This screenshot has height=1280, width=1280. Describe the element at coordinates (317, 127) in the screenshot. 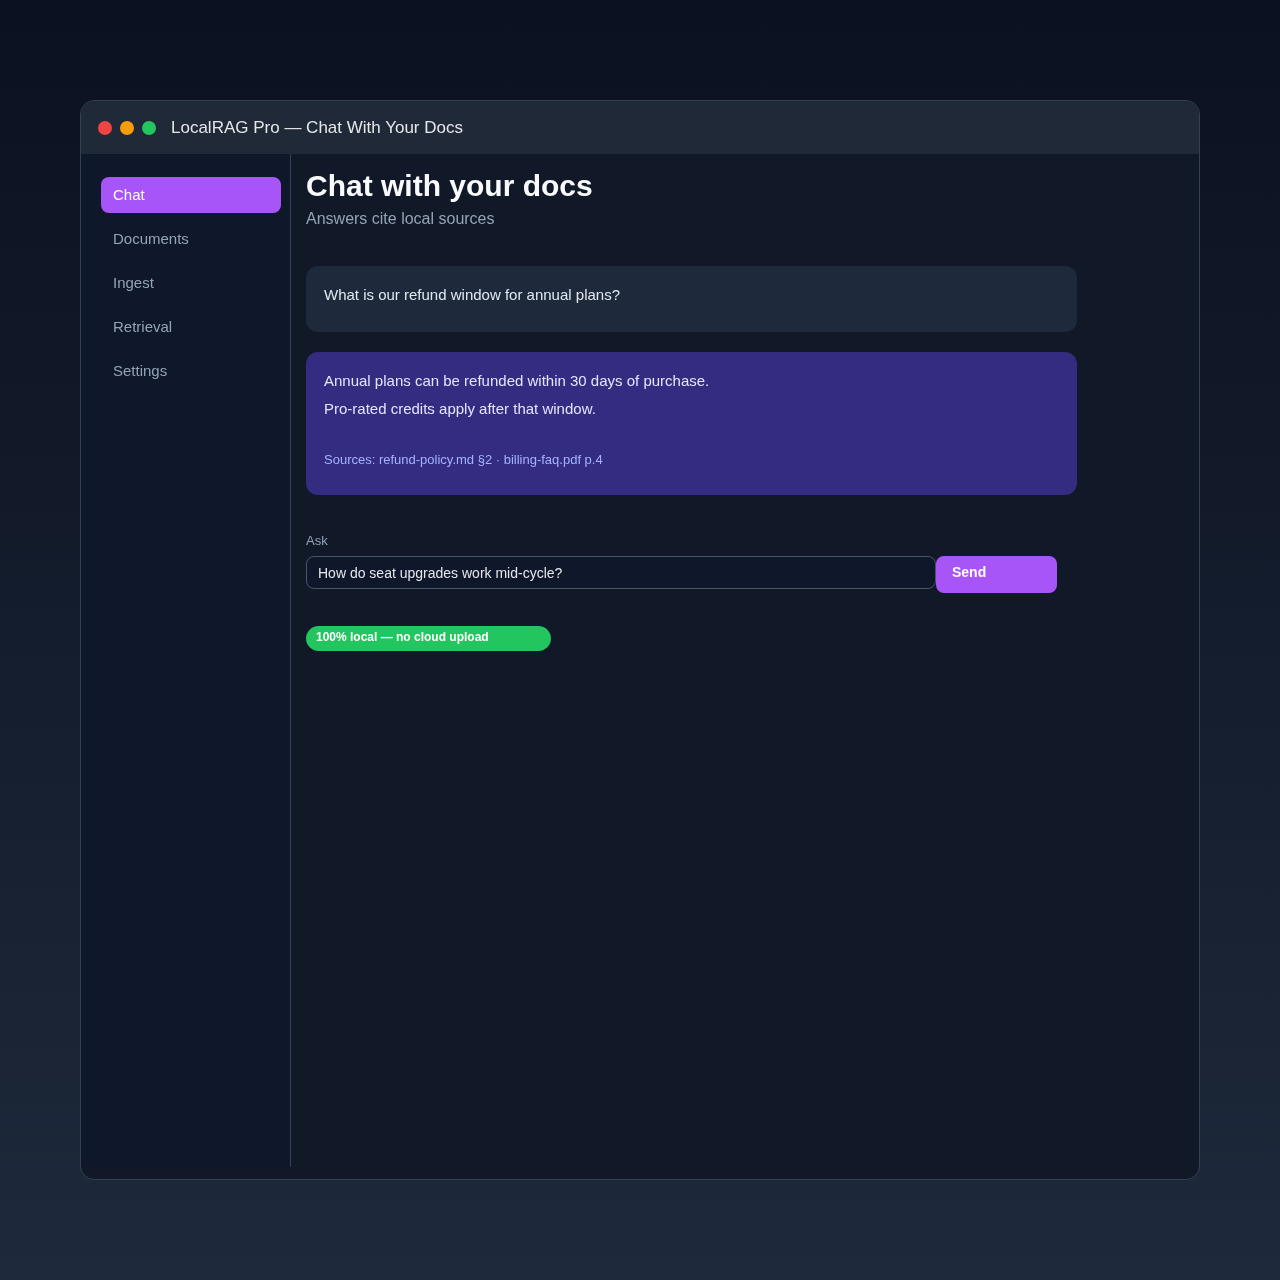

I see `window-title: LocalRAG Pro — Chat With Your Docs` at that location.